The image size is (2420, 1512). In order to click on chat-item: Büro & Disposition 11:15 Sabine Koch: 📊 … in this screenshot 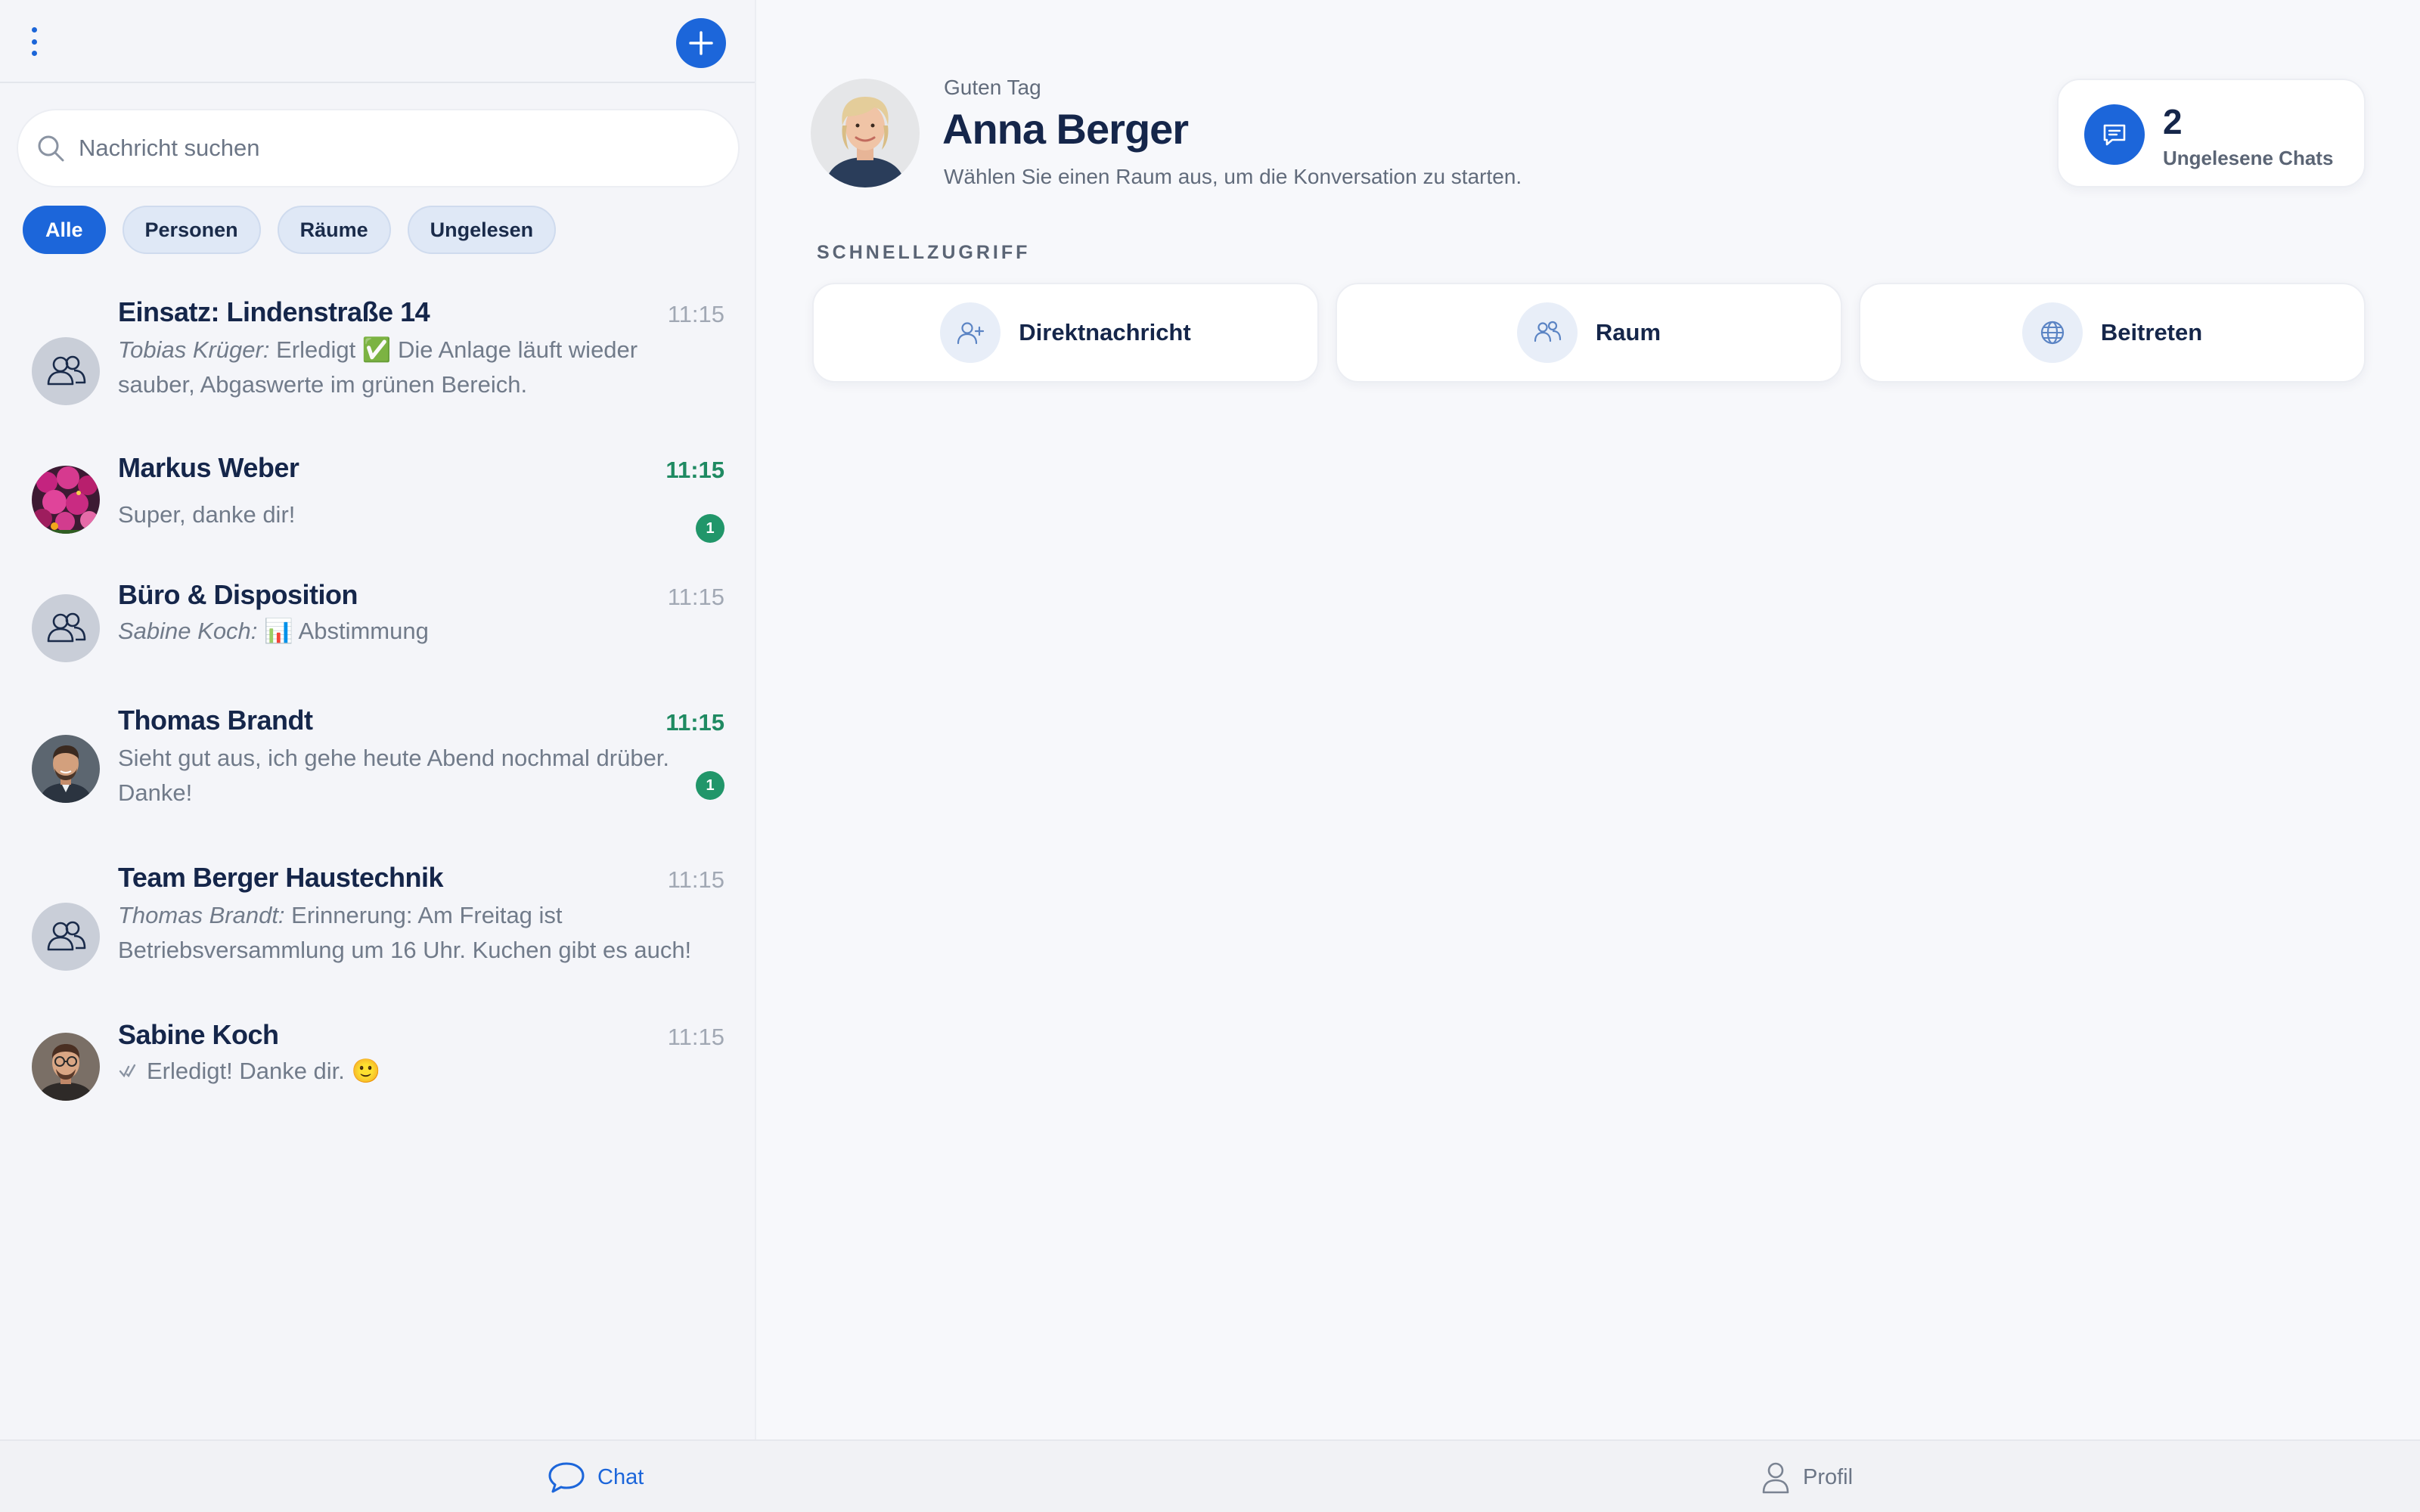, I will do `click(378, 629)`.